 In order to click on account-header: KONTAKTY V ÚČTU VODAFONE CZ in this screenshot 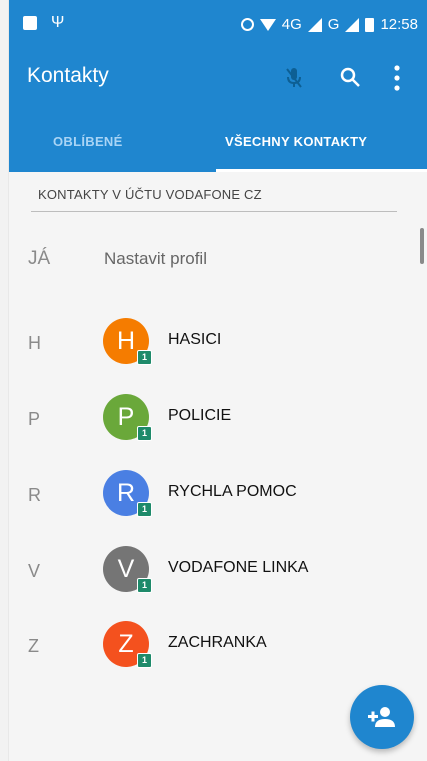, I will do `click(150, 194)`.